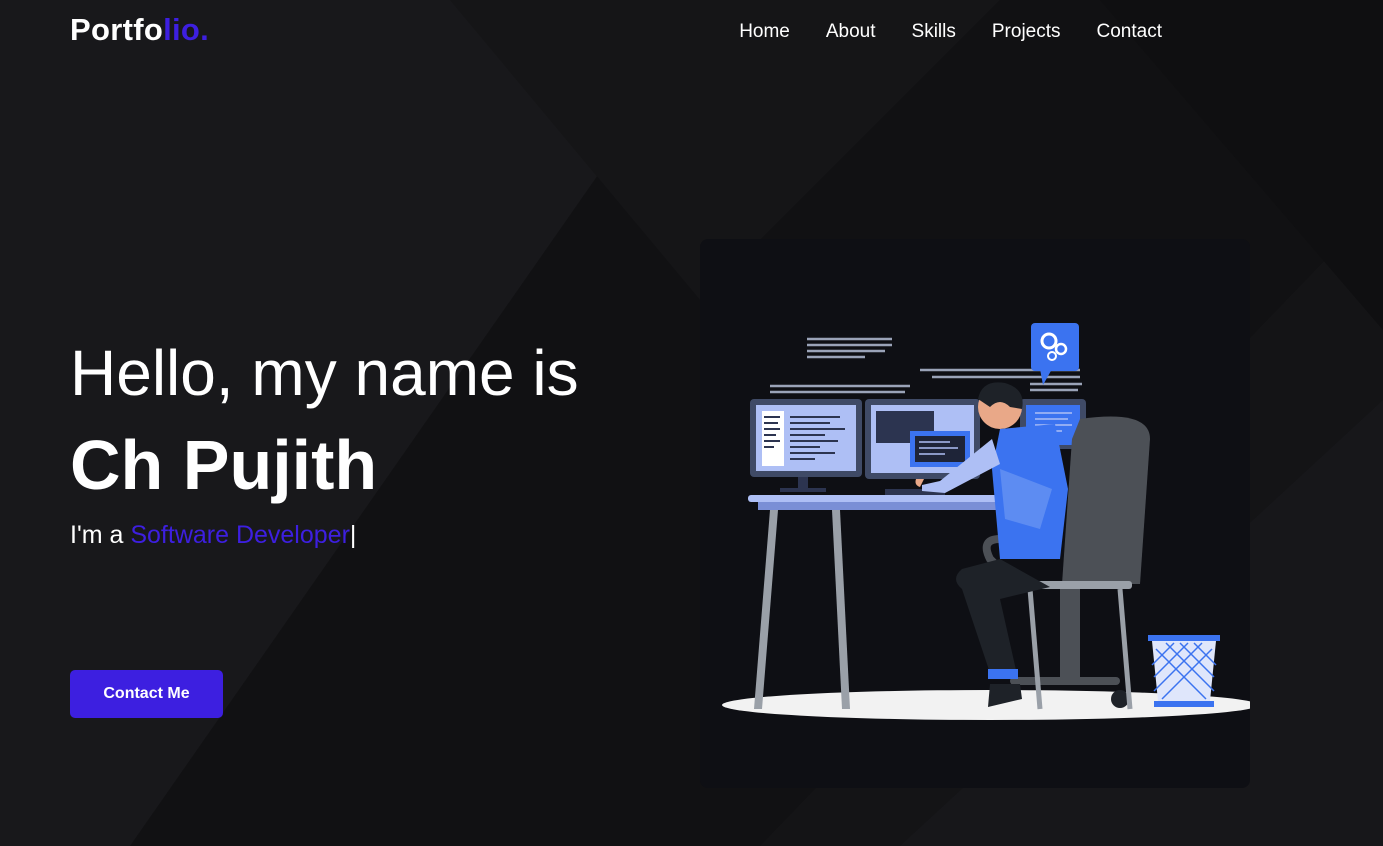  Describe the element at coordinates (324, 373) in the screenshot. I see `hero-greeting: Hello, my name is` at that location.